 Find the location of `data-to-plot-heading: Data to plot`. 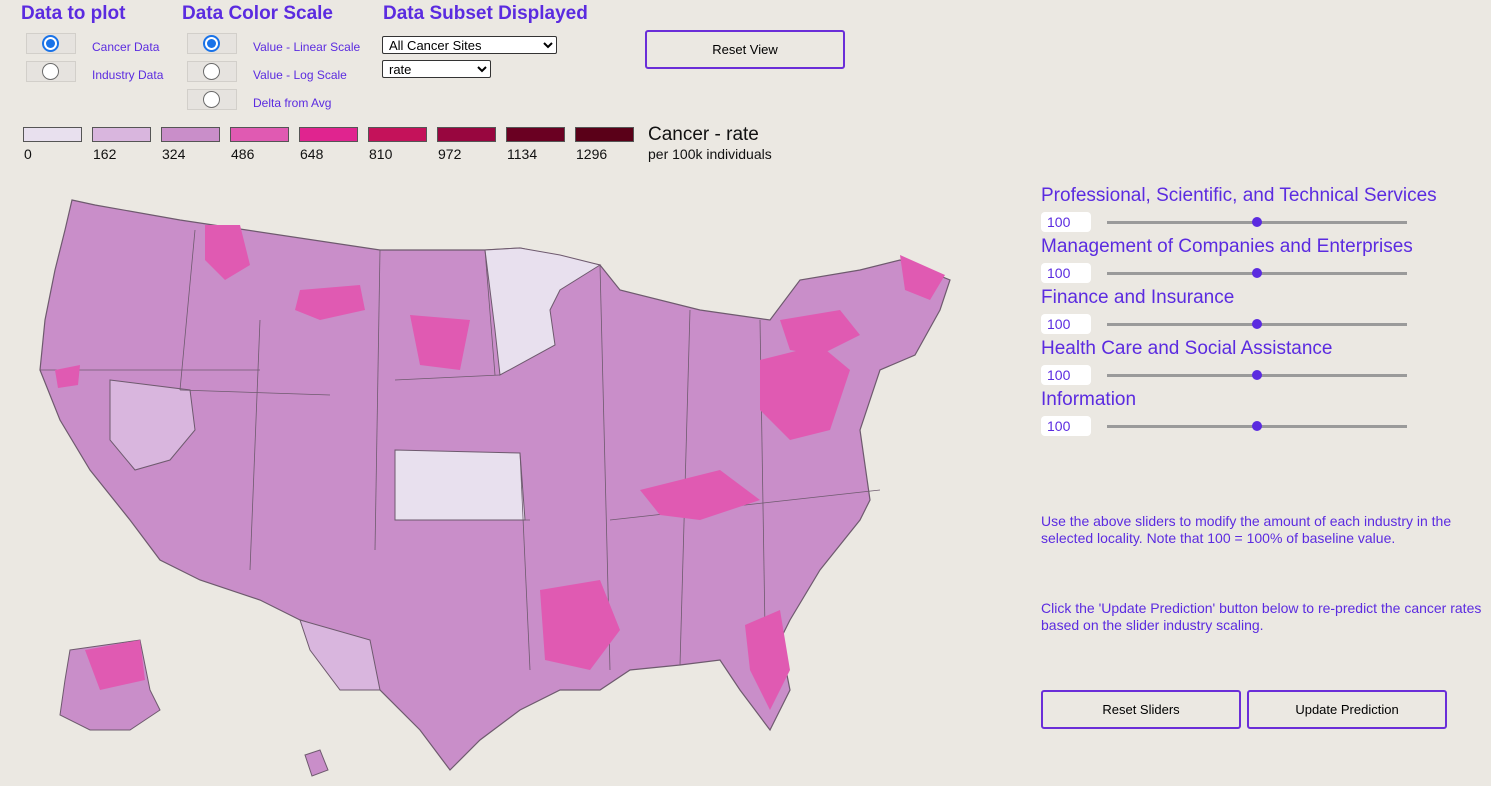

data-to-plot-heading: Data to plot is located at coordinates (73, 13).